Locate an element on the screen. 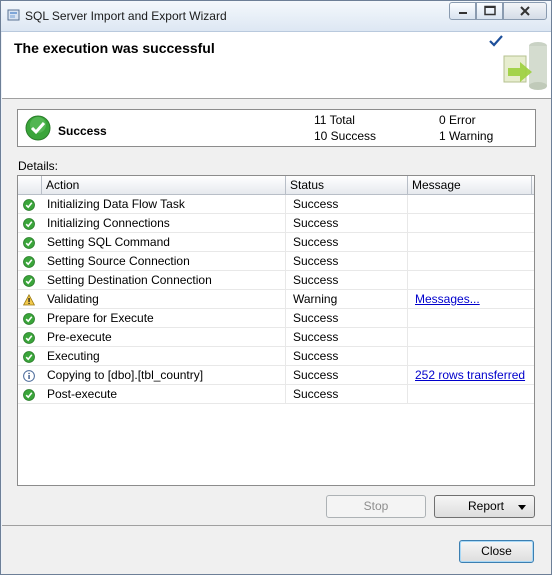 This screenshot has width=552, height=575. page-header: The execution was successful is located at coordinates (276, 65).